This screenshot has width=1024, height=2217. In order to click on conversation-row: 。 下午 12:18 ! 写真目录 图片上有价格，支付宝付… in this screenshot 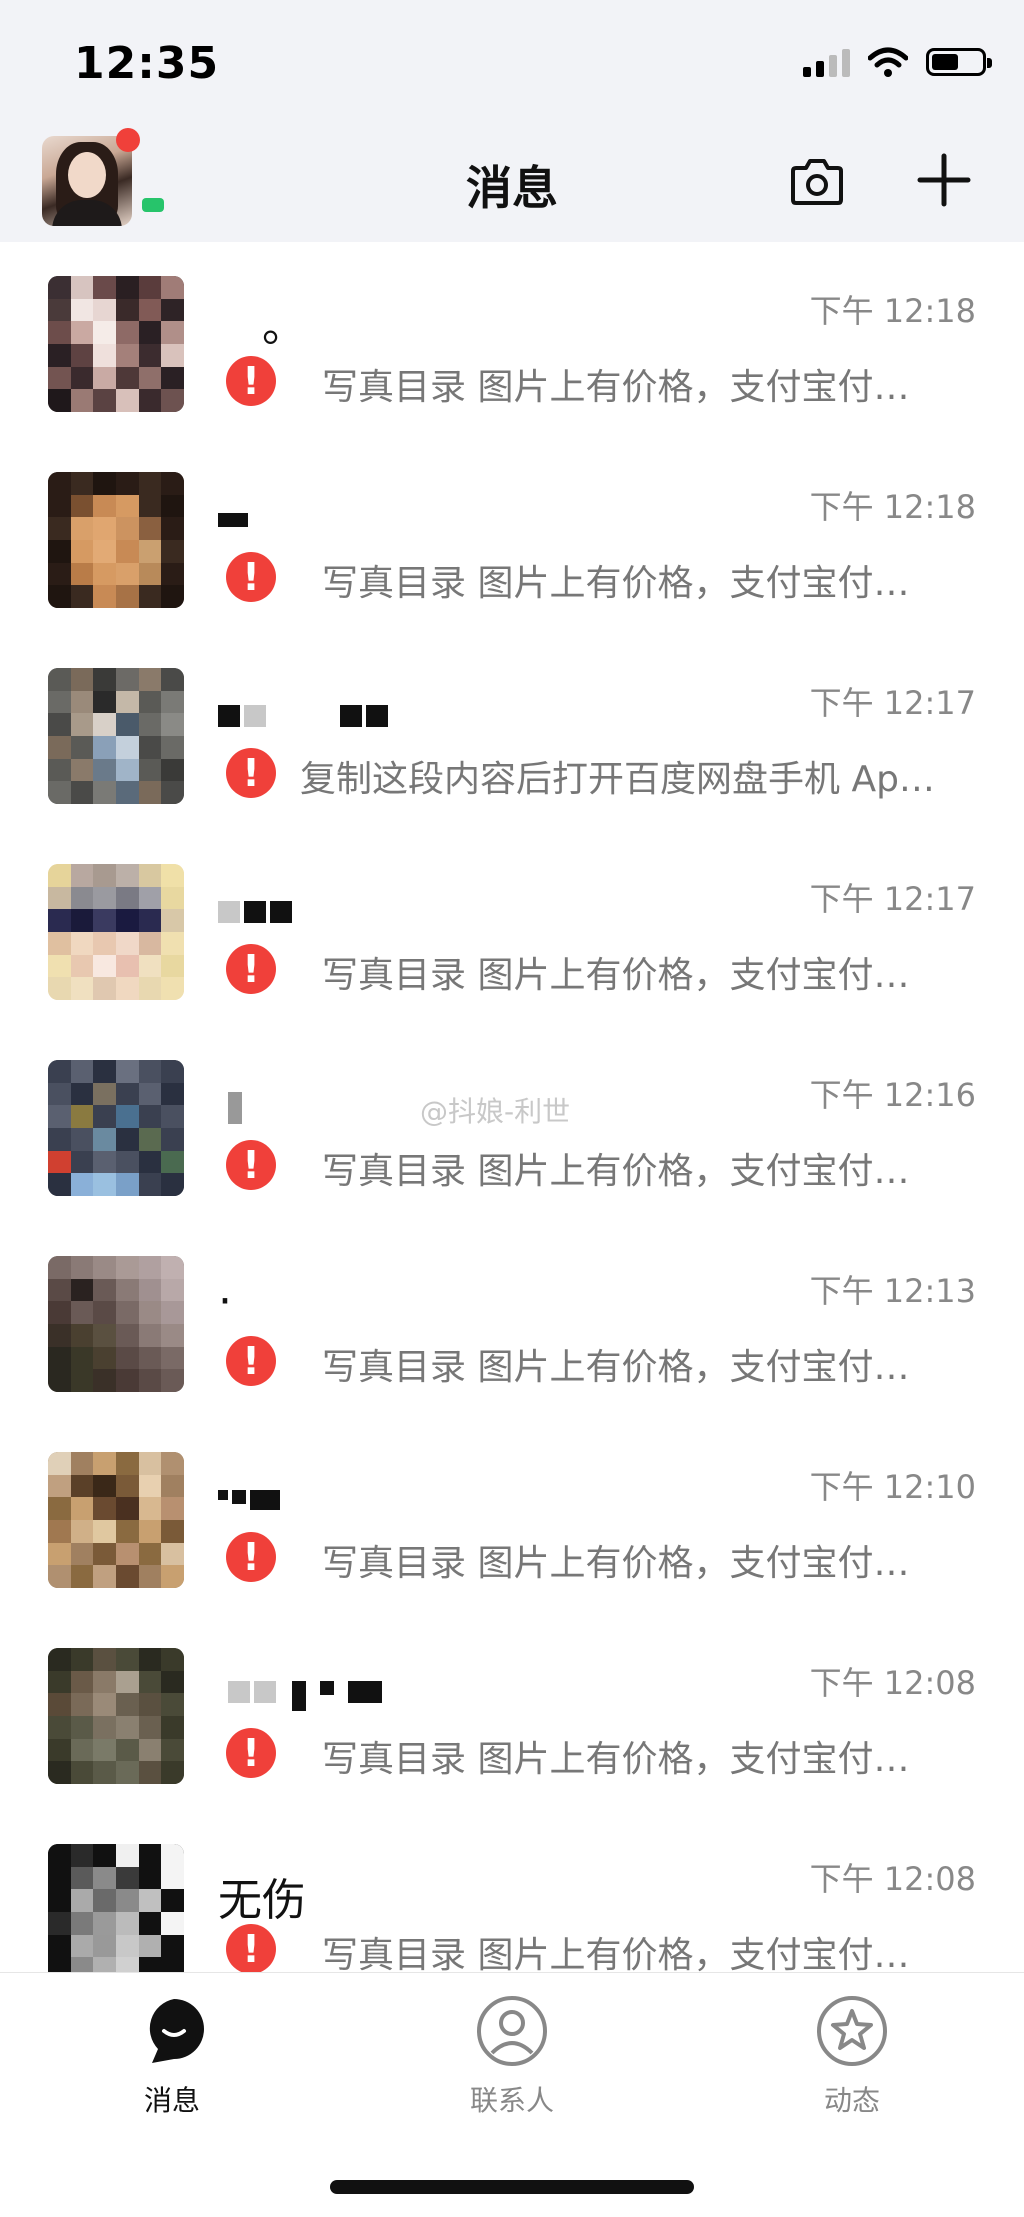, I will do `click(512, 340)`.